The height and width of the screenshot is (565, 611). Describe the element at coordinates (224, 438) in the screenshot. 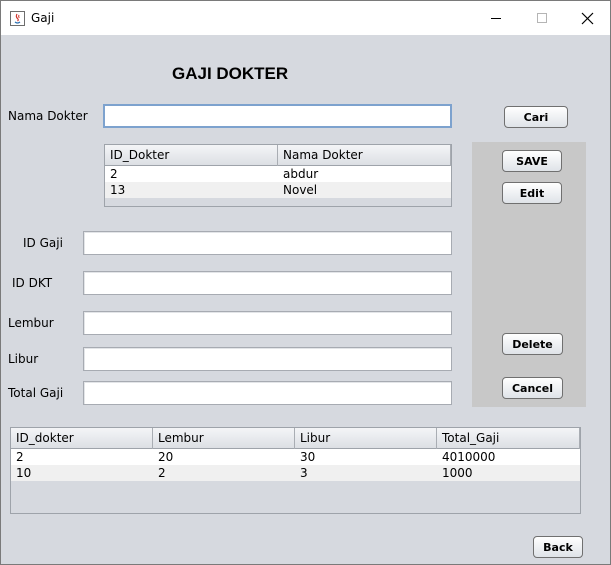

I see `salary-col-header: Lembur` at that location.